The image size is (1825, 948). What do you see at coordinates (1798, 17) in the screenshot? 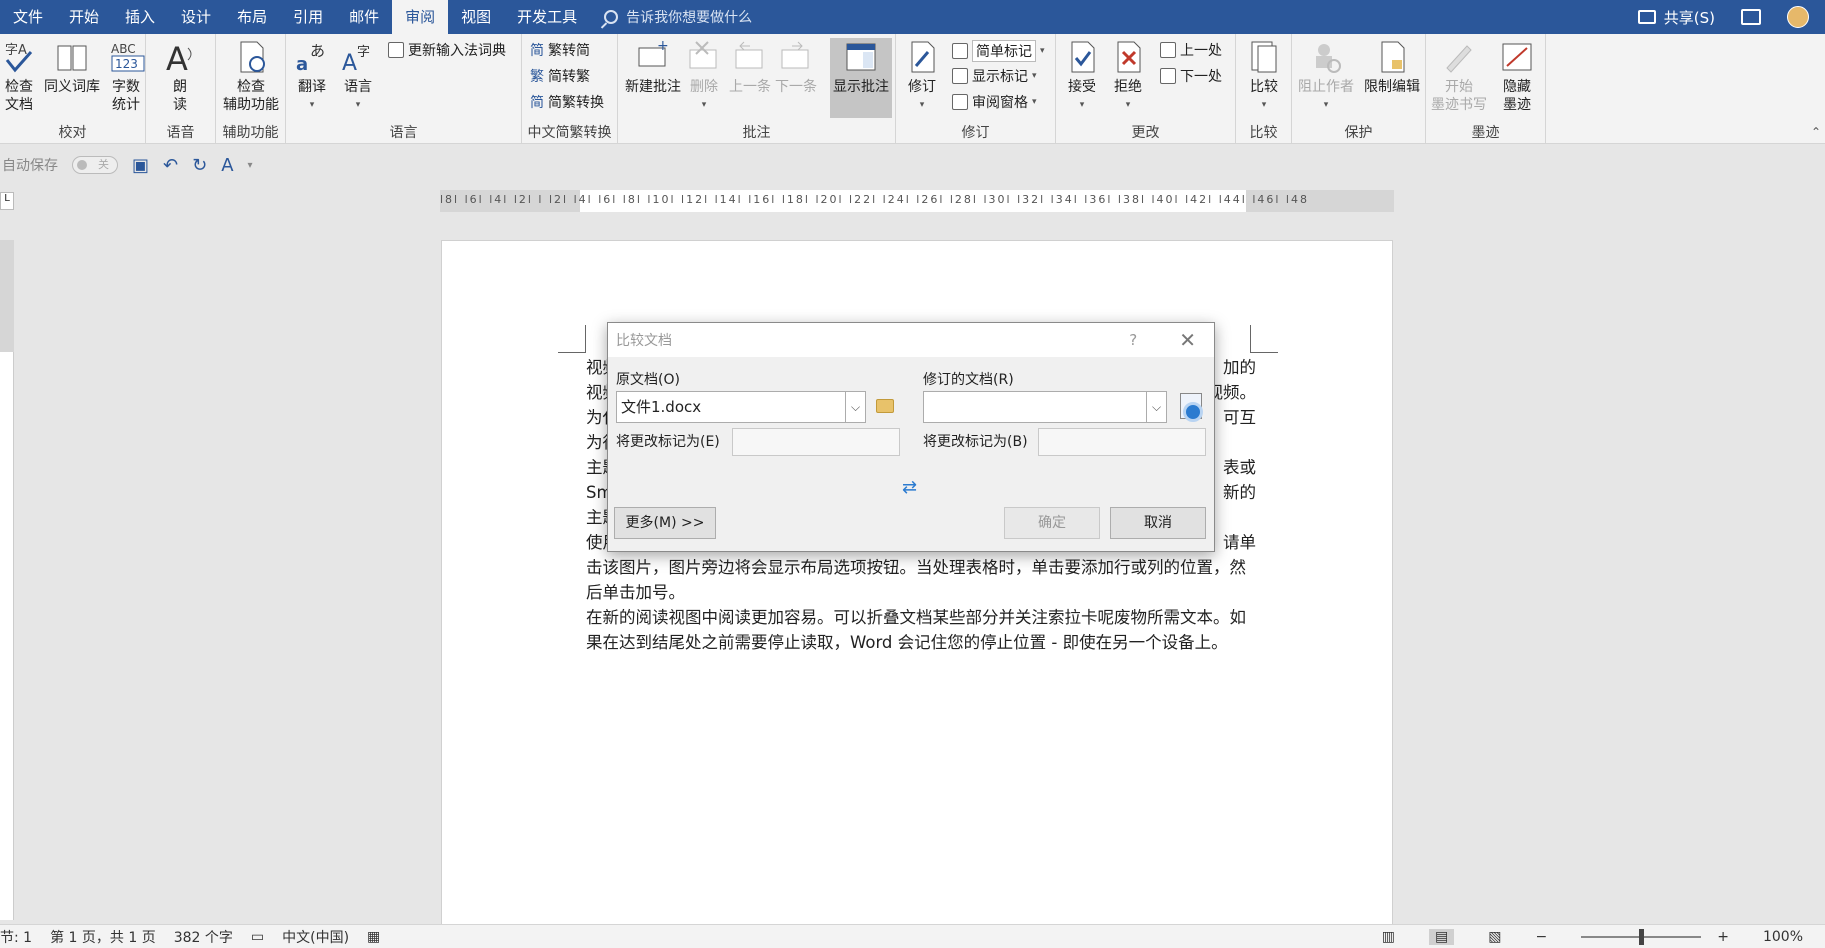
I see `avatar` at bounding box center [1798, 17].